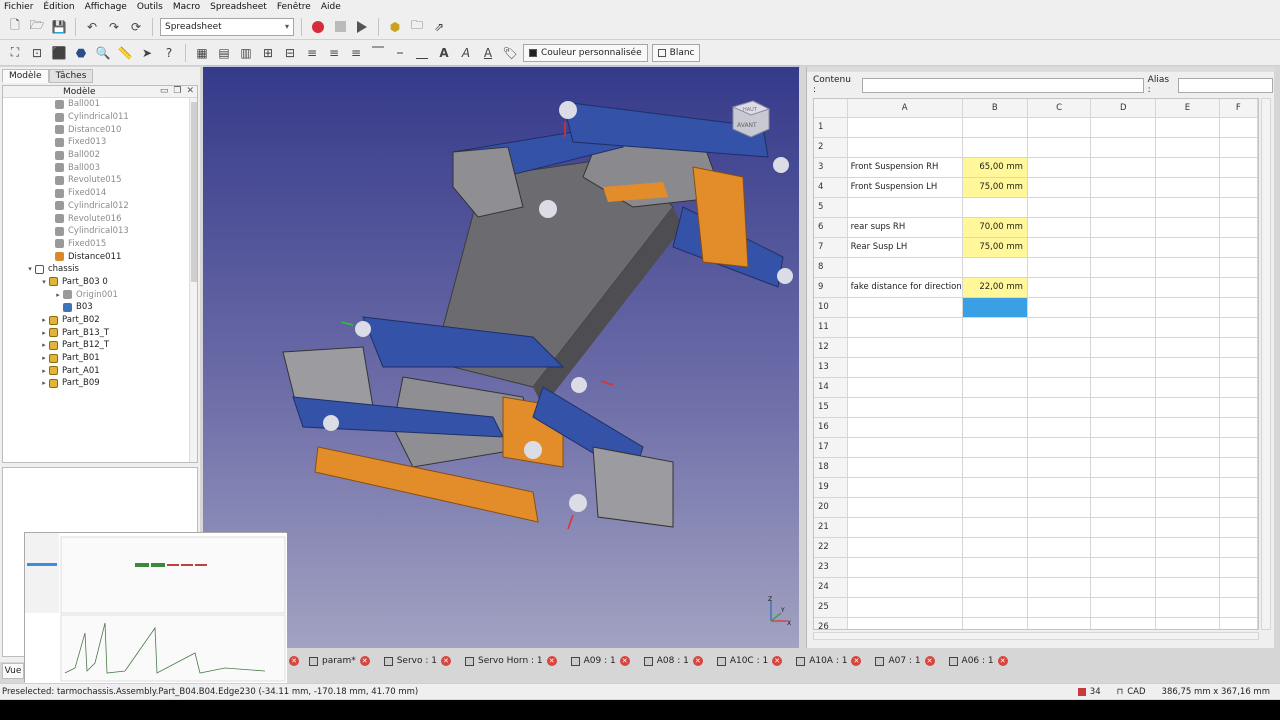 The image size is (1280, 720). Describe the element at coordinates (268, 53) in the screenshot. I see `merge-cells-icon: ⊞` at that location.